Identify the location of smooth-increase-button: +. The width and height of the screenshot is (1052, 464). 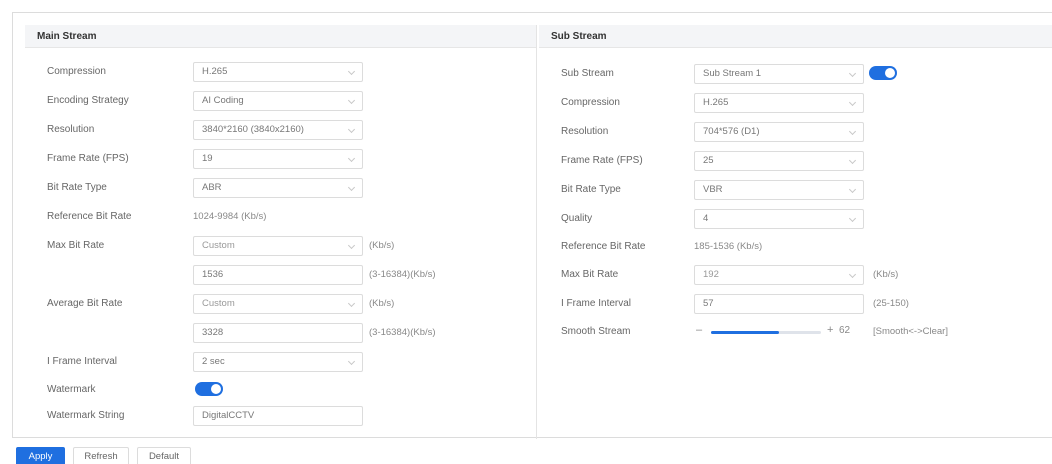
(830, 330).